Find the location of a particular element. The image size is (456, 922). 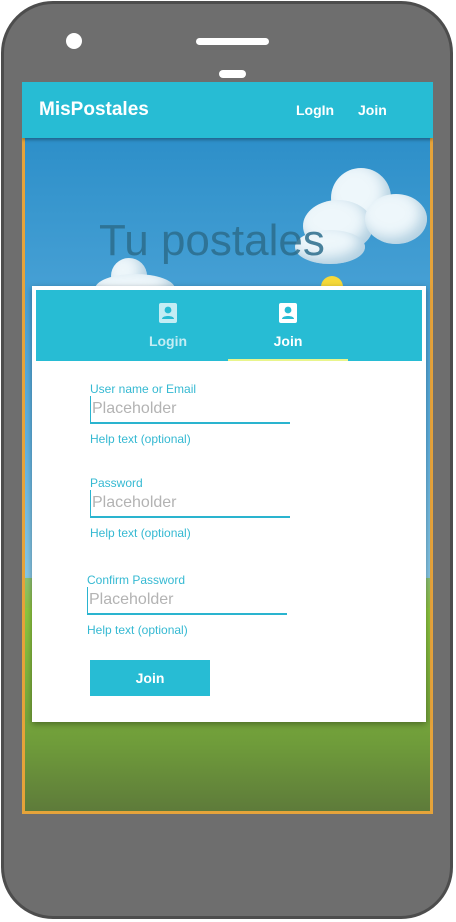

app-bar: MisPostales LogIn Join is located at coordinates (227, 110).